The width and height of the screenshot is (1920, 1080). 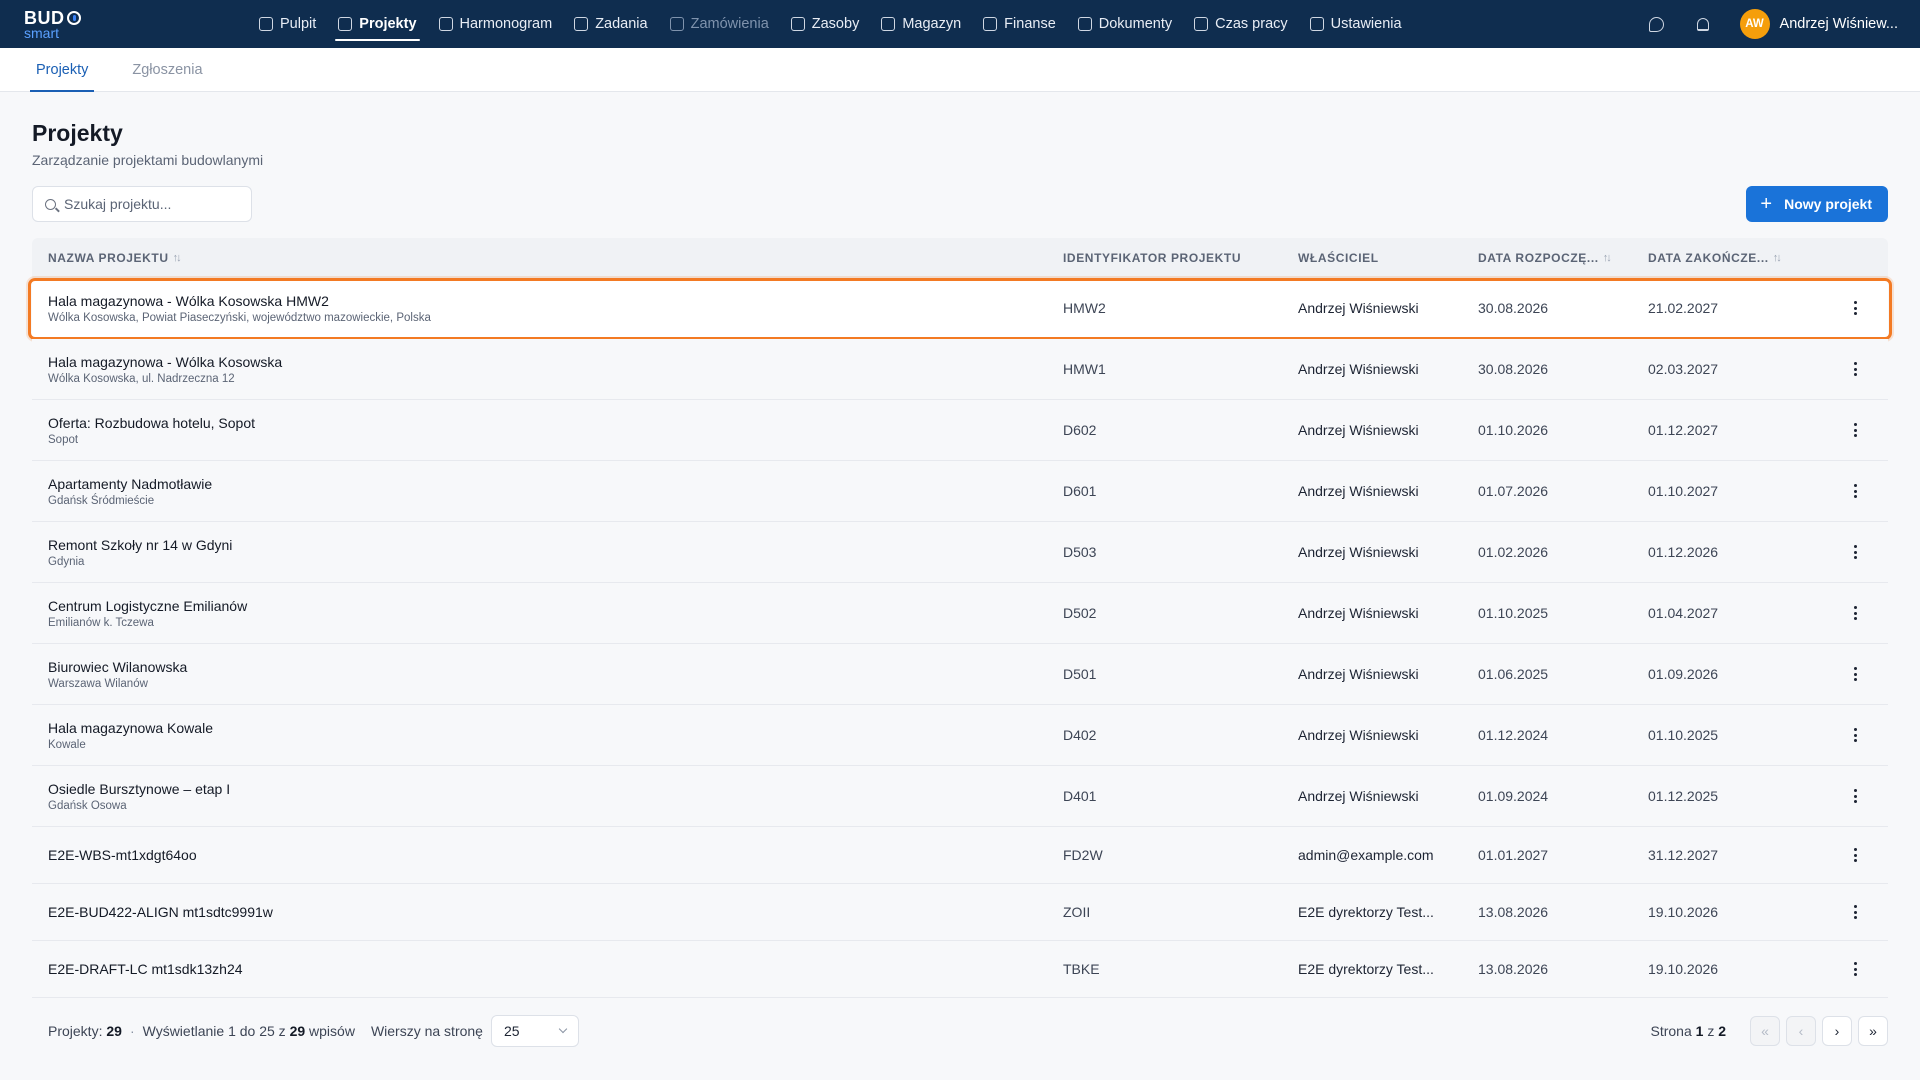 What do you see at coordinates (1683, 674) in the screenshot?
I see `project-end-date: 01.09.2026` at bounding box center [1683, 674].